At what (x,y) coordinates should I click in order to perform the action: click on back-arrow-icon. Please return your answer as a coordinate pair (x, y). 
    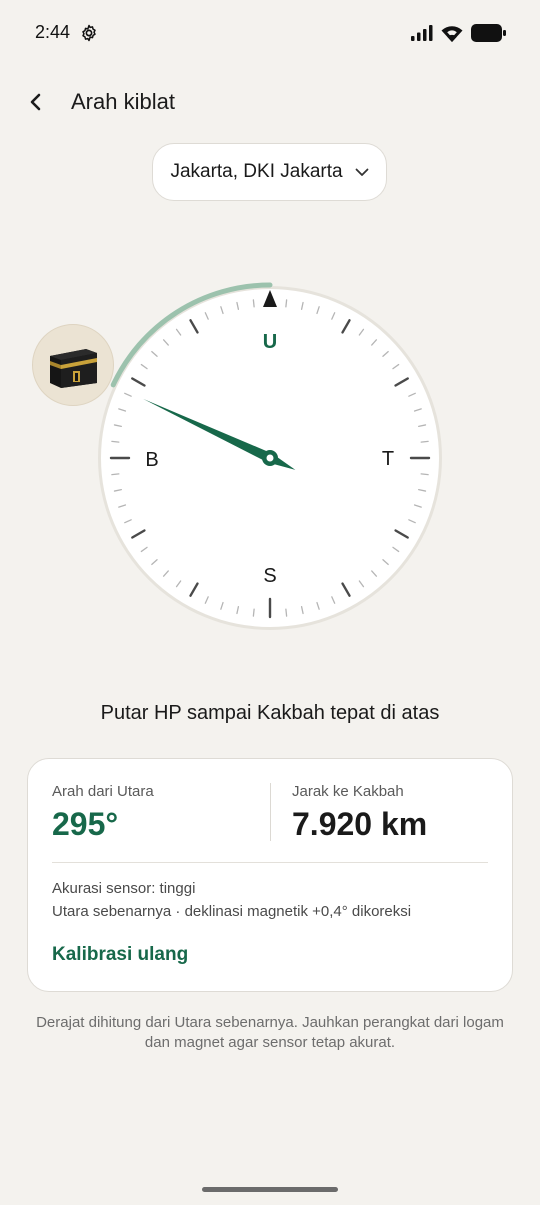
    Looking at the image, I should click on (35, 102).